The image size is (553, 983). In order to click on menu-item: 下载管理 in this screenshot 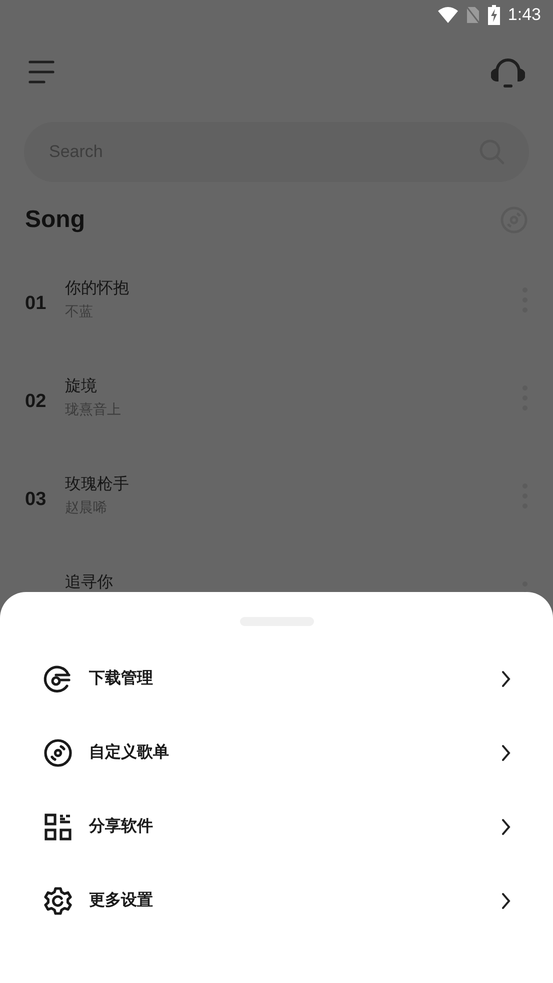, I will do `click(276, 679)`.